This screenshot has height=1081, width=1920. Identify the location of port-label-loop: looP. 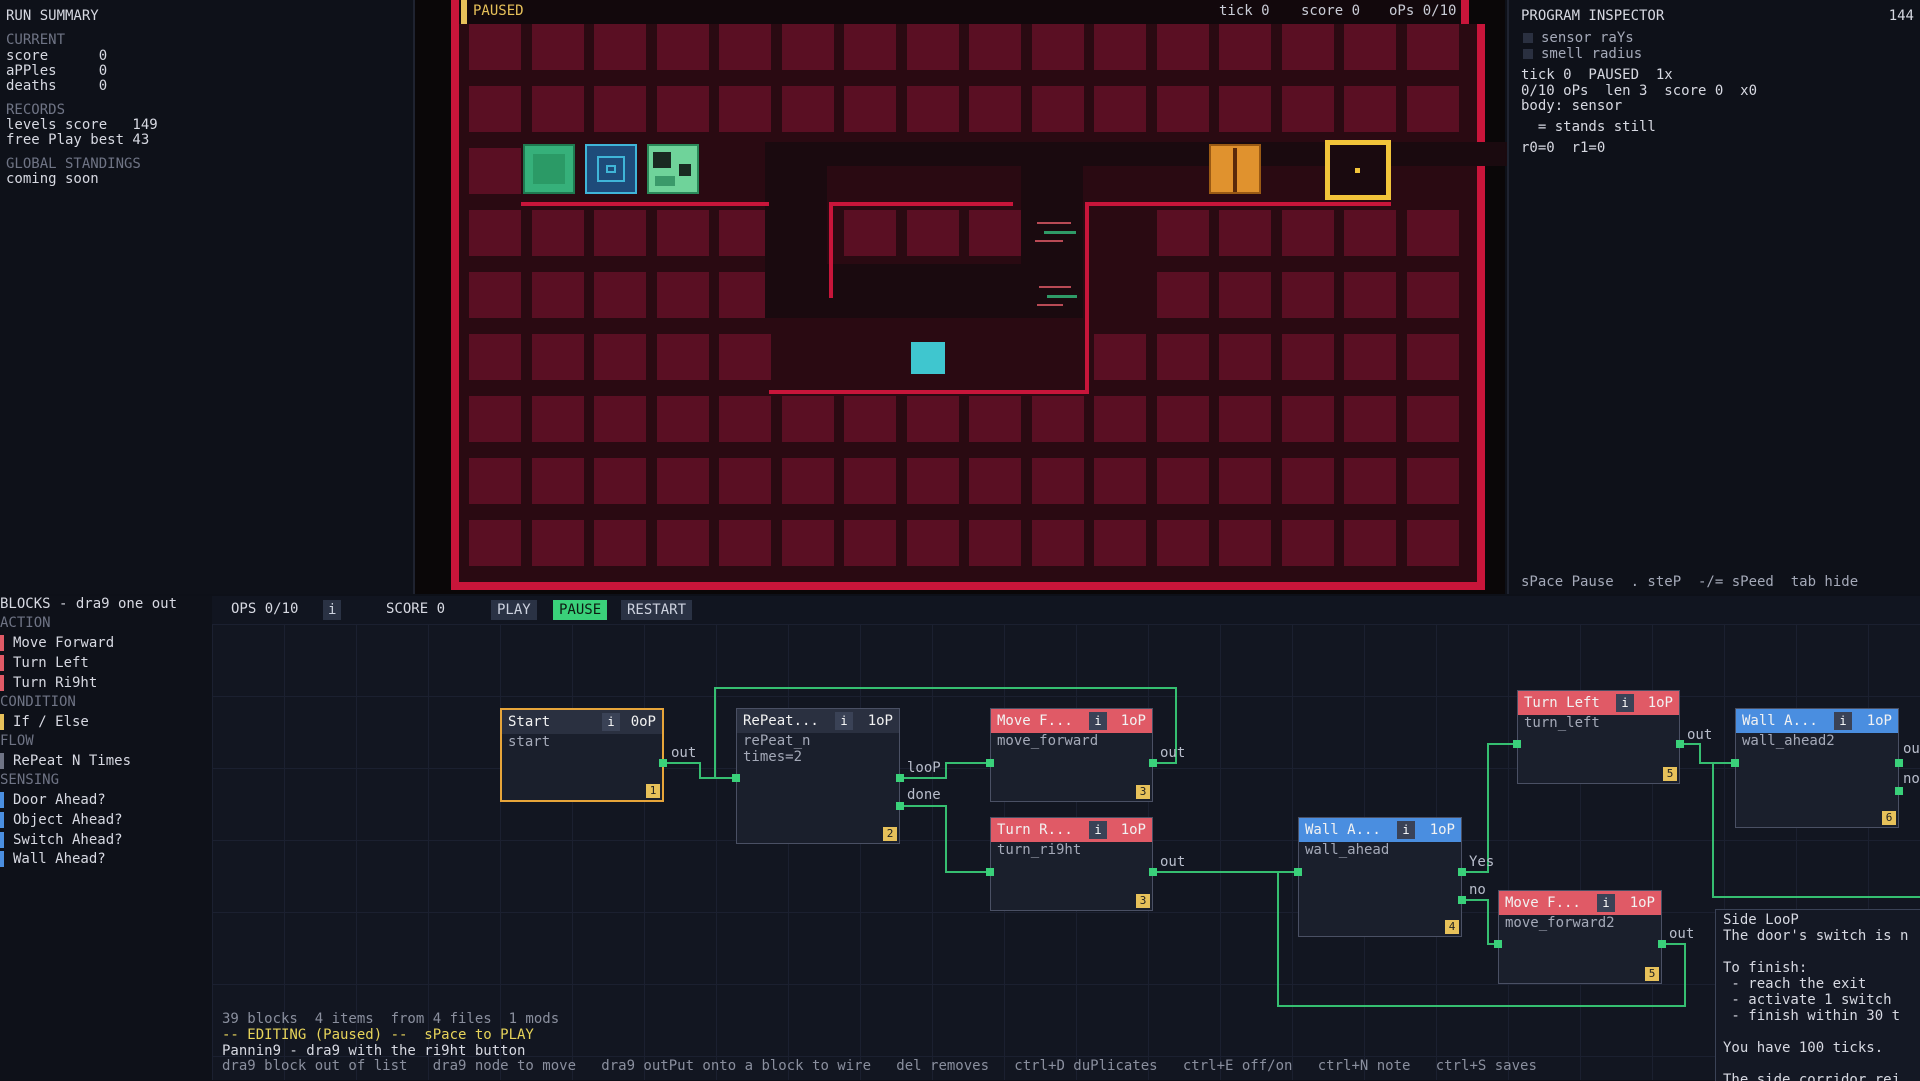
(924, 768).